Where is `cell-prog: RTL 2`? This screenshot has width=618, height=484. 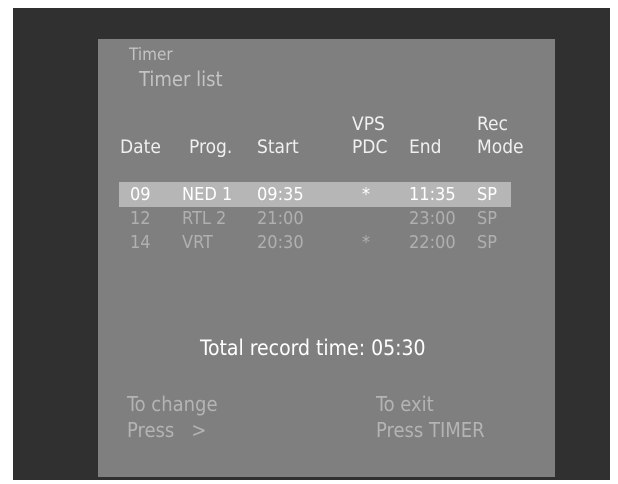
cell-prog: RTL 2 is located at coordinates (204, 218).